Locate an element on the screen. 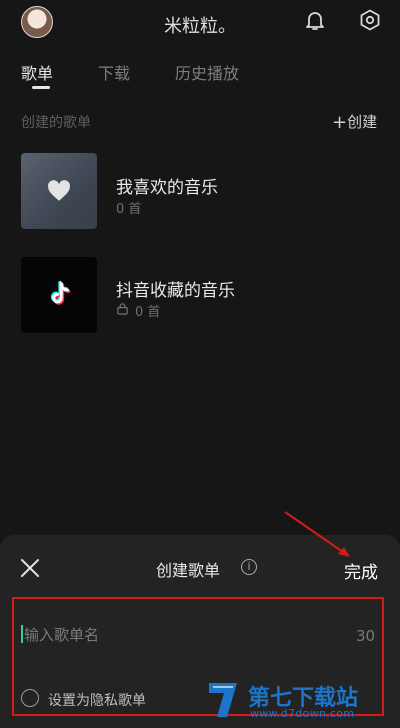  done-button: 完成 is located at coordinates (361, 570).